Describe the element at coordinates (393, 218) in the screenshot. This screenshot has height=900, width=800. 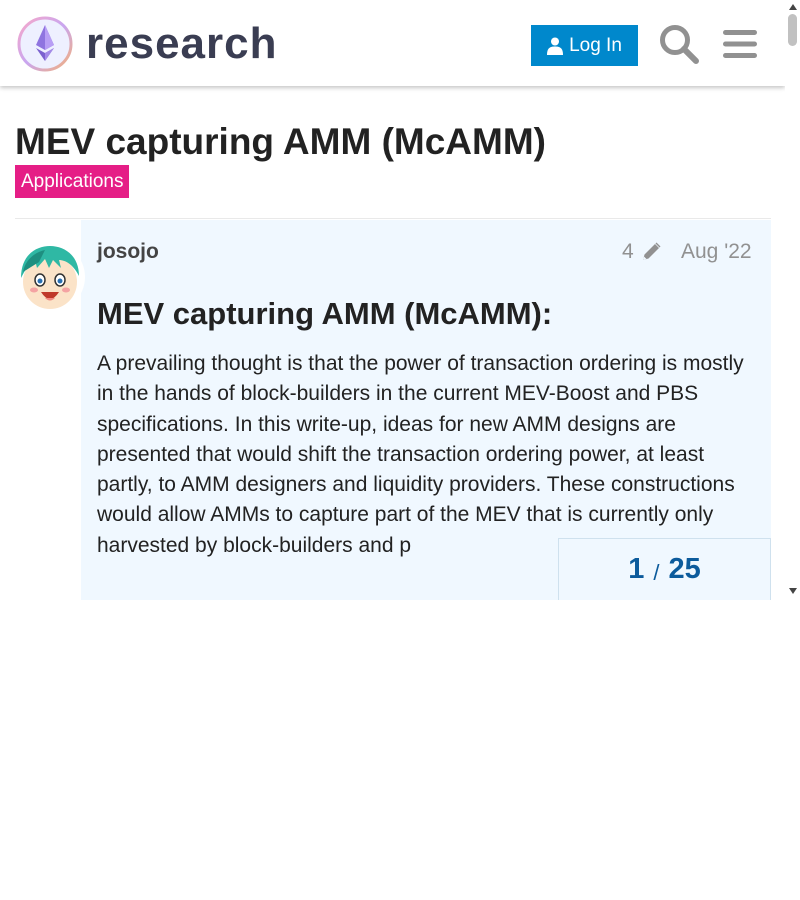
I see `title-divider` at that location.